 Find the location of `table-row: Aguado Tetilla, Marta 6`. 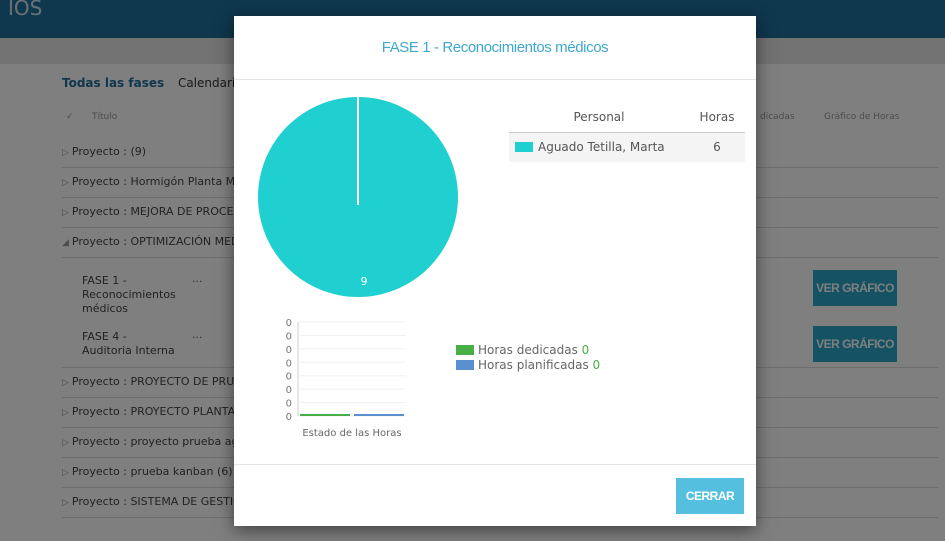

table-row: Aguado Tetilla, Marta 6 is located at coordinates (627, 147).